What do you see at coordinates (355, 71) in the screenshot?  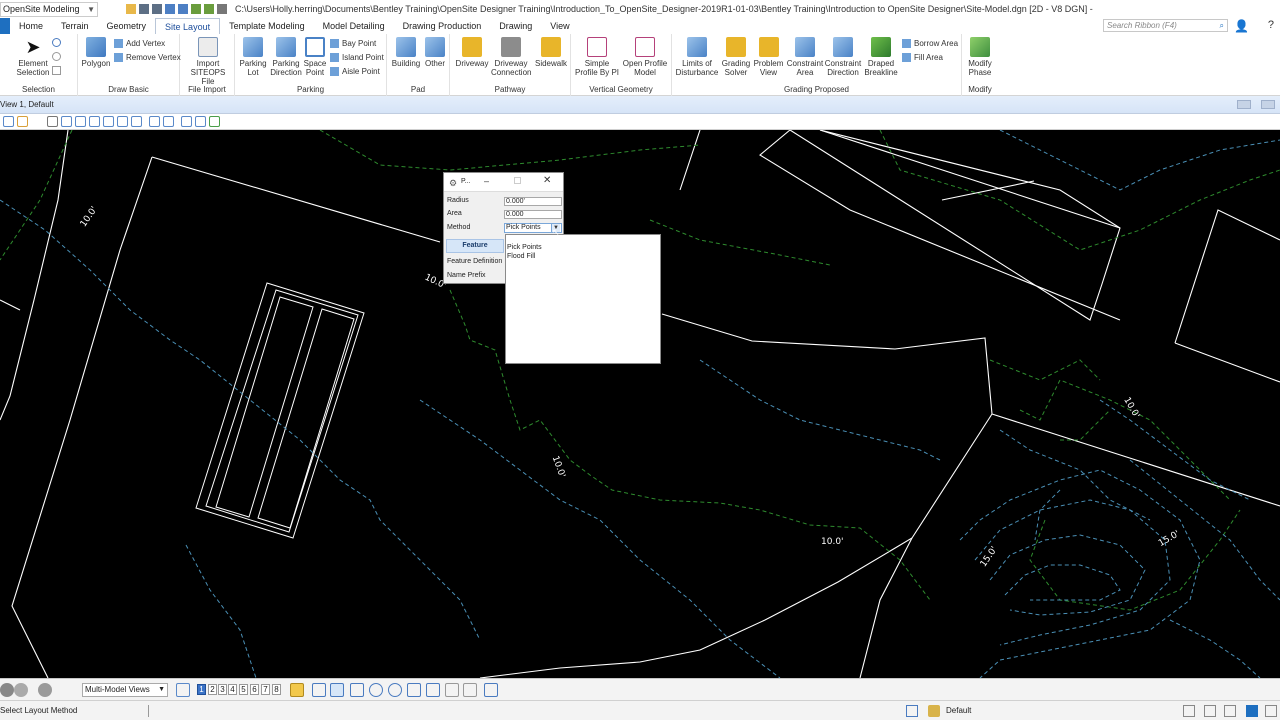 I see `aisle-point-button: Aisle Point` at bounding box center [355, 71].